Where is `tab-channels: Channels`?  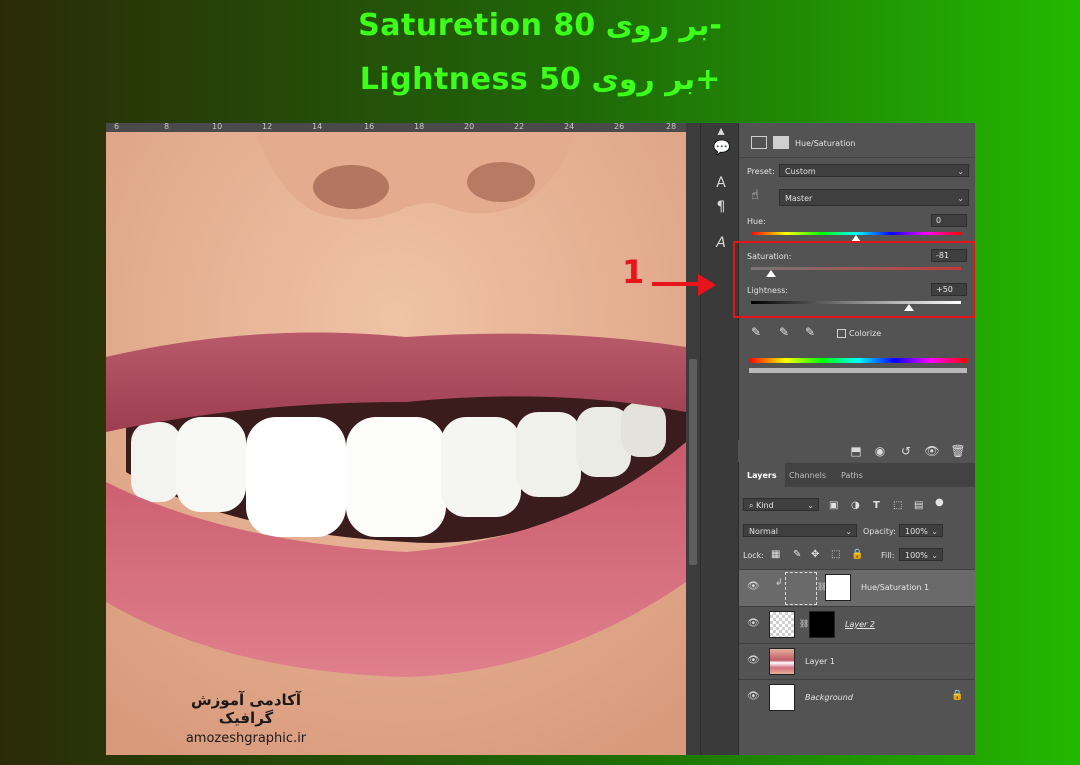
tab-channels: Channels is located at coordinates (807, 475).